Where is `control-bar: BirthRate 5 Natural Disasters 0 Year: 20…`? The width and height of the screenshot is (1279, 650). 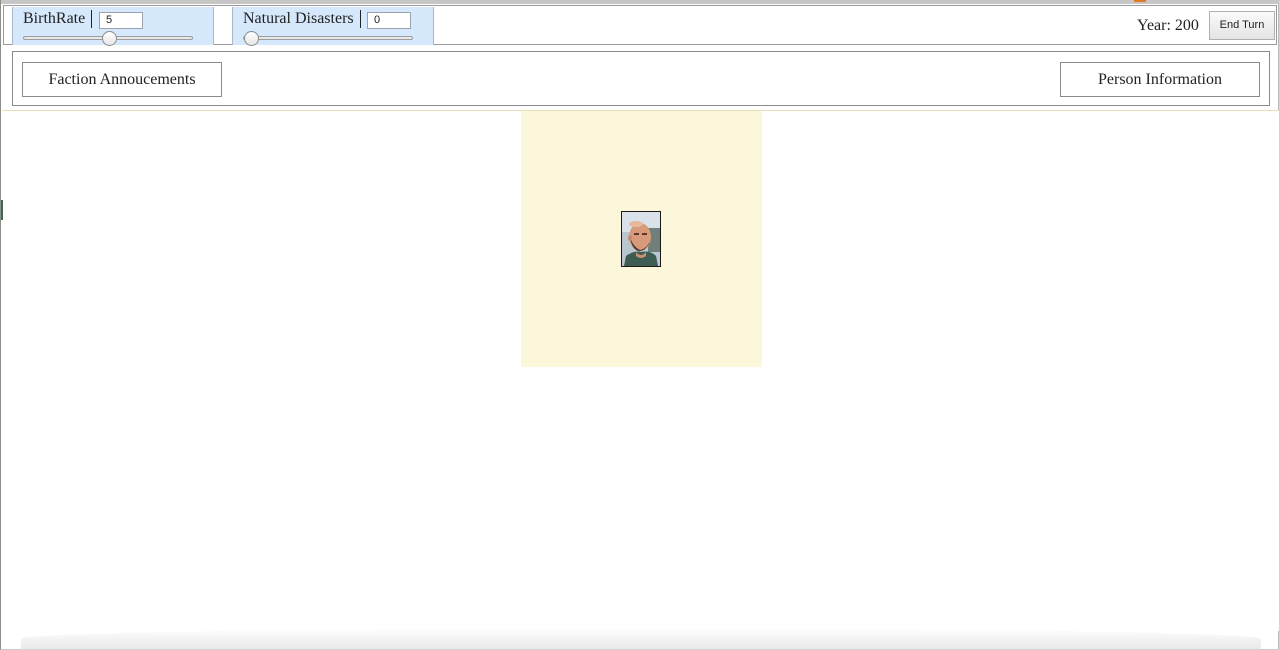
control-bar: BirthRate 5 Natural Disasters 0 Year: 20… is located at coordinates (640, 25).